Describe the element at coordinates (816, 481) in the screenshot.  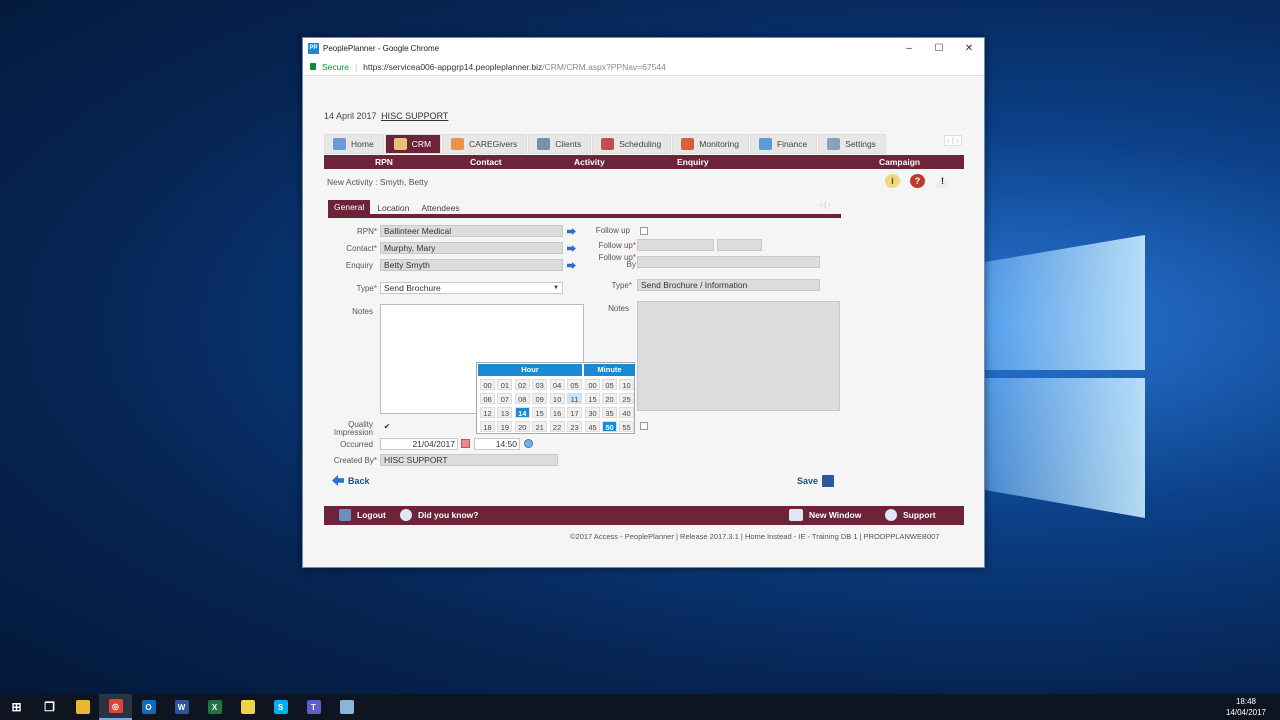
I see `save-button: Save` at that location.